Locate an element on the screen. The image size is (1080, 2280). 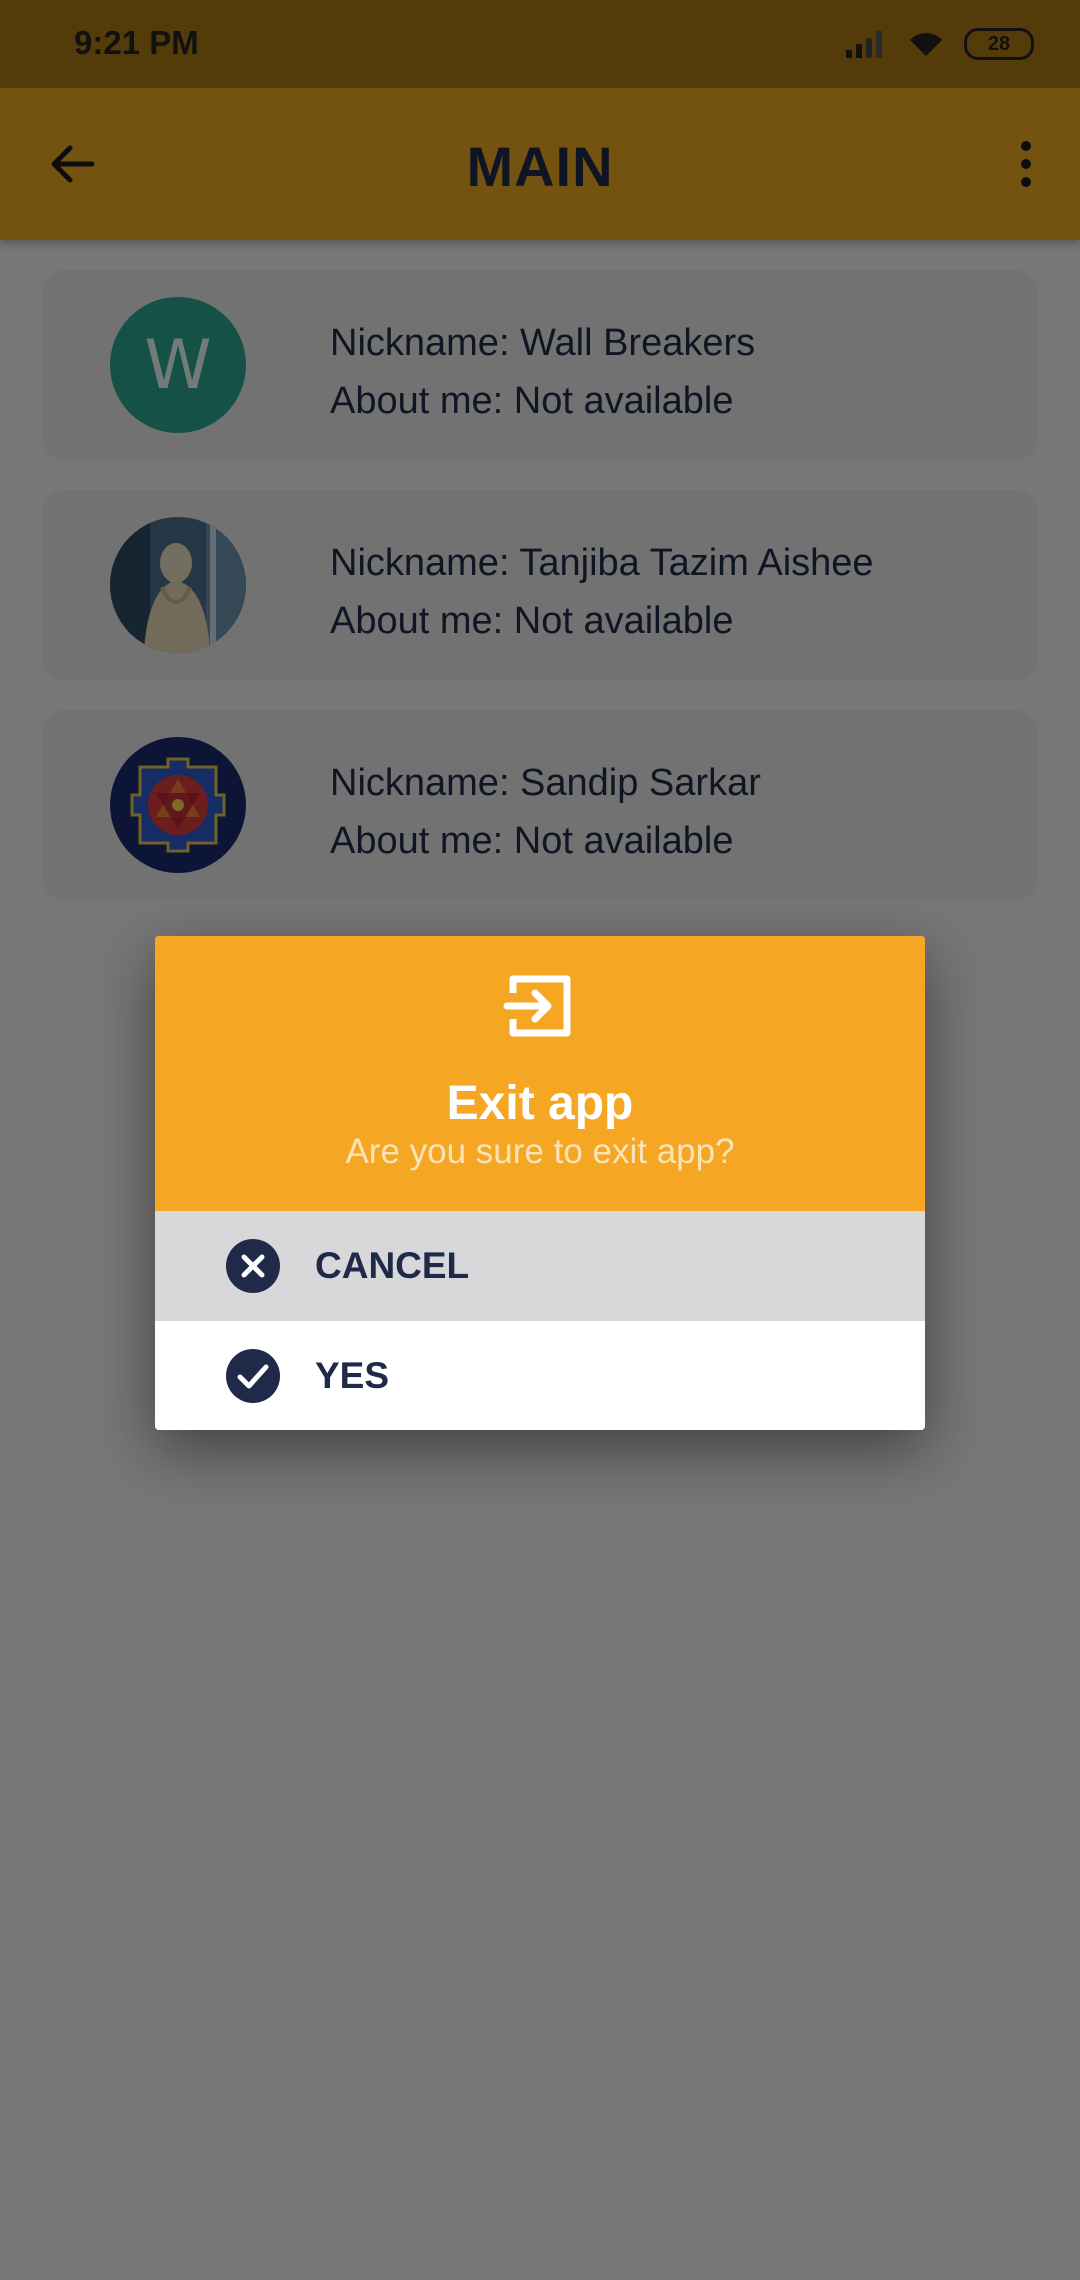
cancel-button: CANCEL is located at coordinates (540, 1266).